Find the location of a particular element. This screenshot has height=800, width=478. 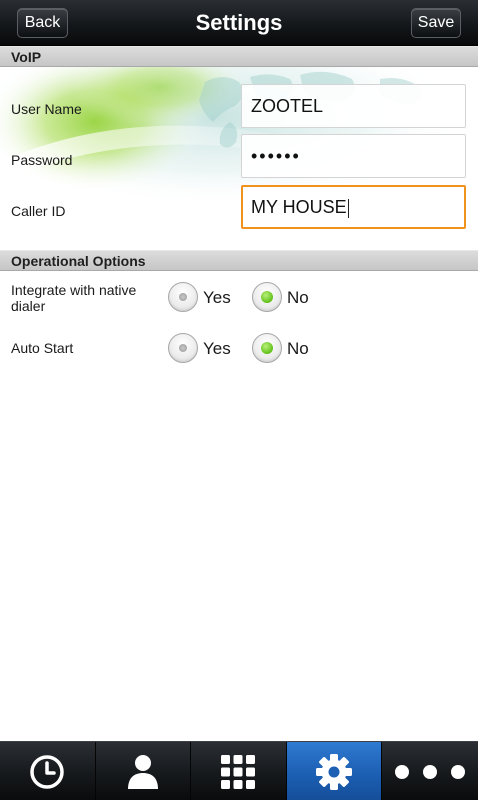

user-name-input: ZOOTEL is located at coordinates (353, 106).